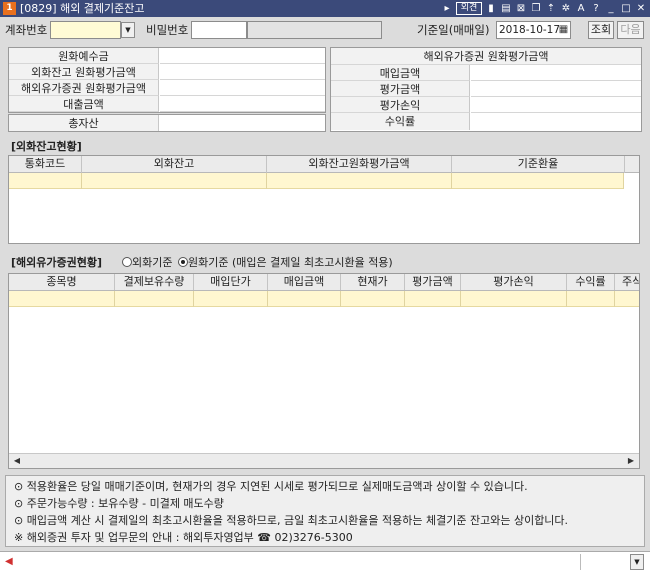 The image size is (650, 572). I want to click on total-assets-label: 총자산, so click(84, 123).